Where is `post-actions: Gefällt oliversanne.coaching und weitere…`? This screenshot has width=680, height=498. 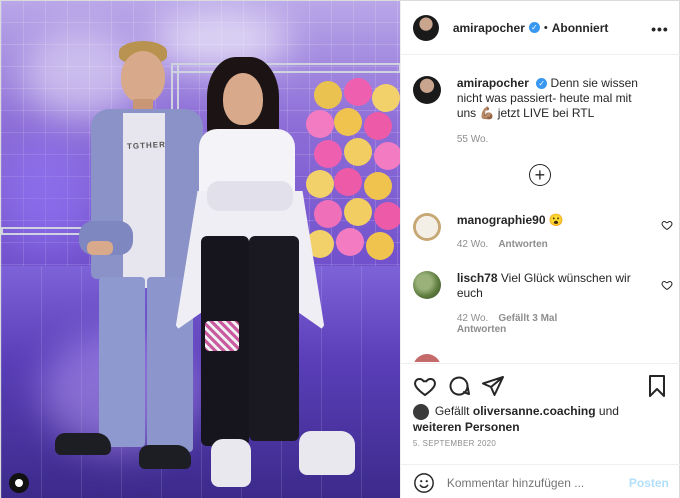
post-actions: Gefällt oliversanne.coaching und weitere… is located at coordinates (540, 430).